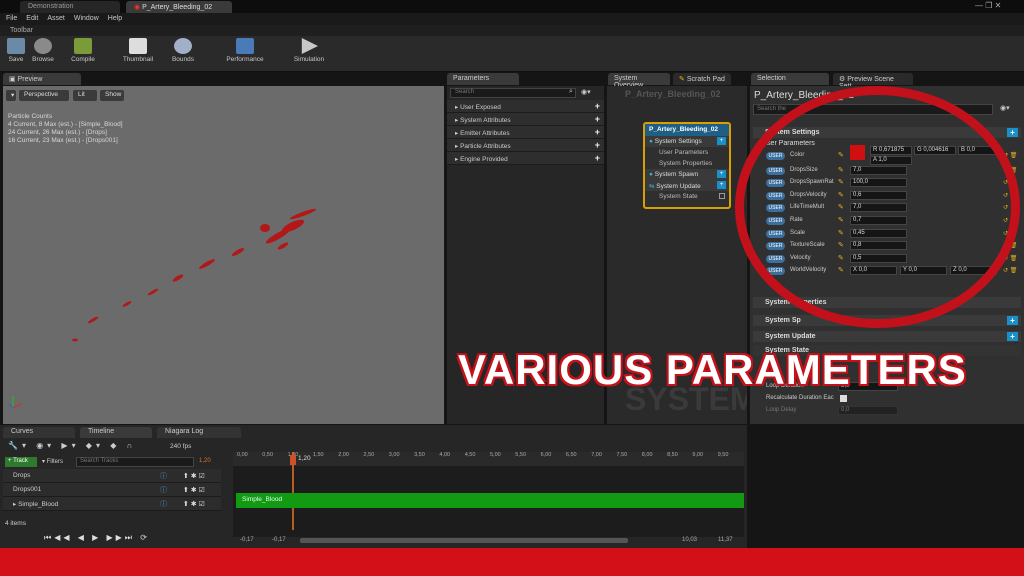 The height and width of the screenshot is (576, 1024). Describe the element at coordinates (86, 19) in the screenshot. I see `menu-window: Window` at that location.